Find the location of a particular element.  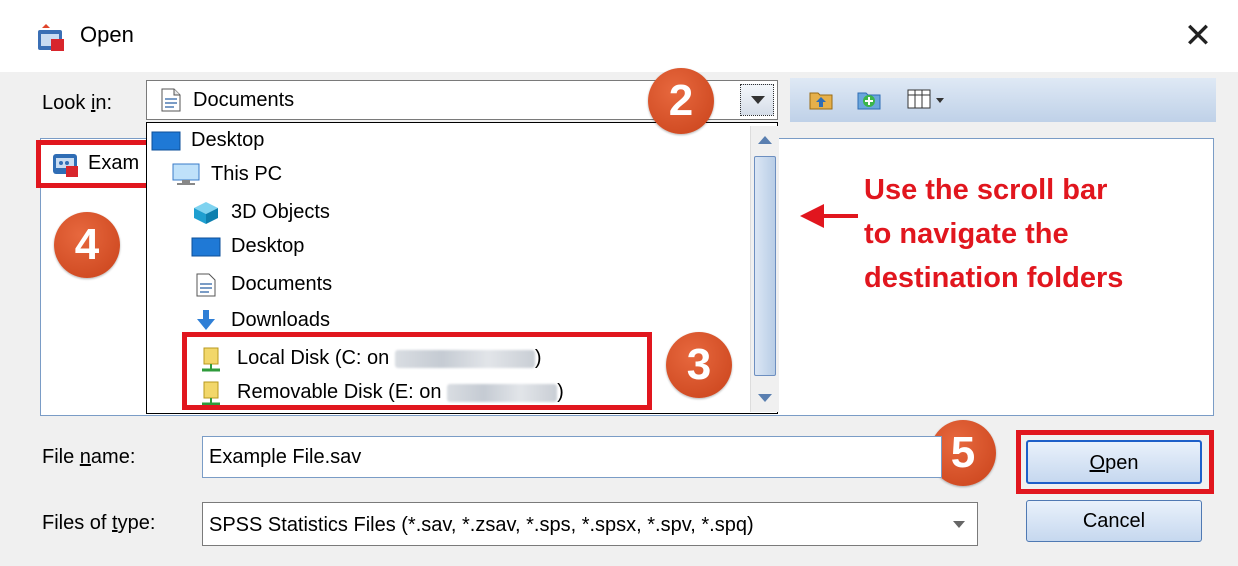

dropdown-scrollbar is located at coordinates (764, 269).